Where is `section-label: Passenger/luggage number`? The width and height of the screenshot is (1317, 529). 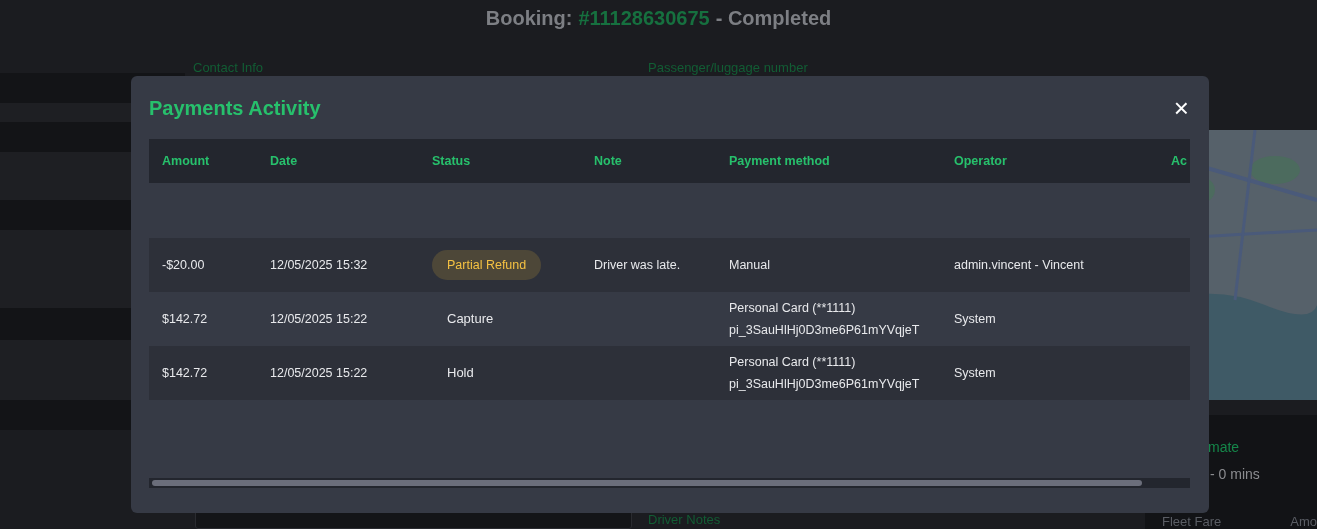
section-label: Passenger/luggage number is located at coordinates (728, 68).